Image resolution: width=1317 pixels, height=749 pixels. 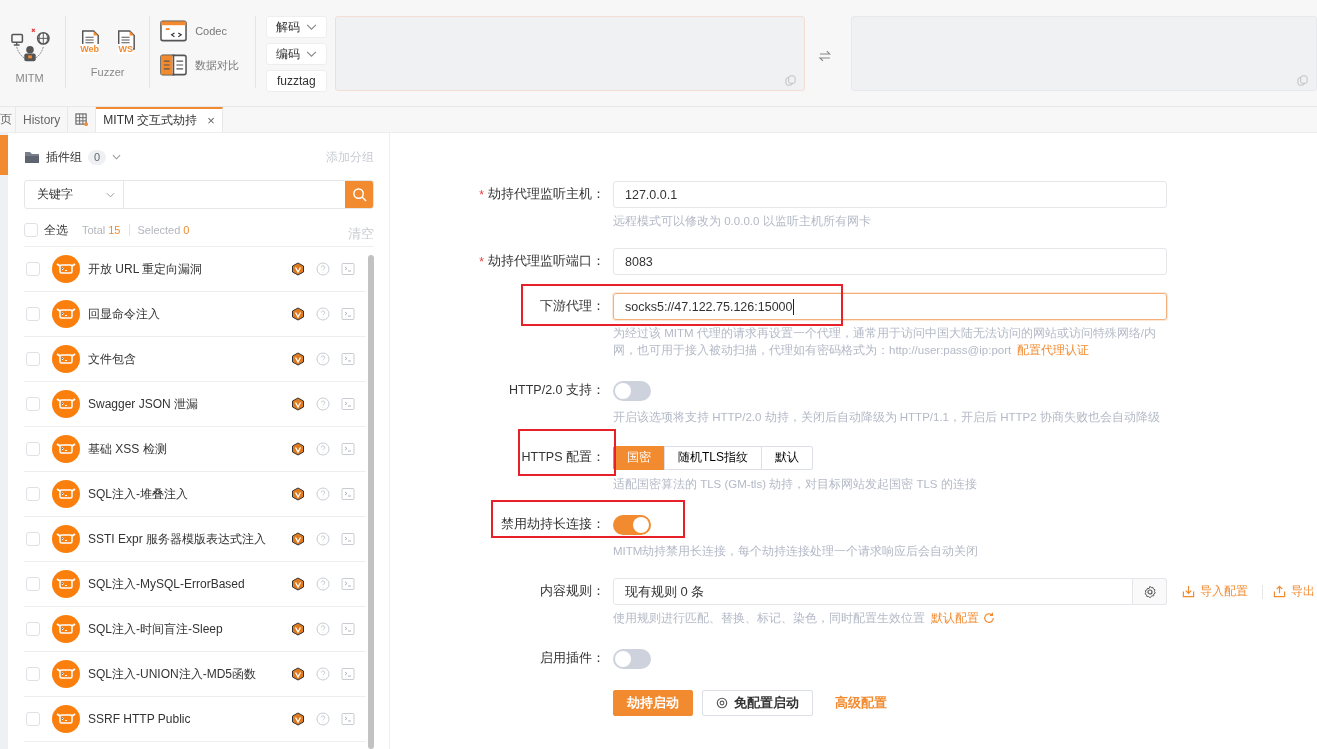 I want to click on tab: 页, so click(x=8, y=119).